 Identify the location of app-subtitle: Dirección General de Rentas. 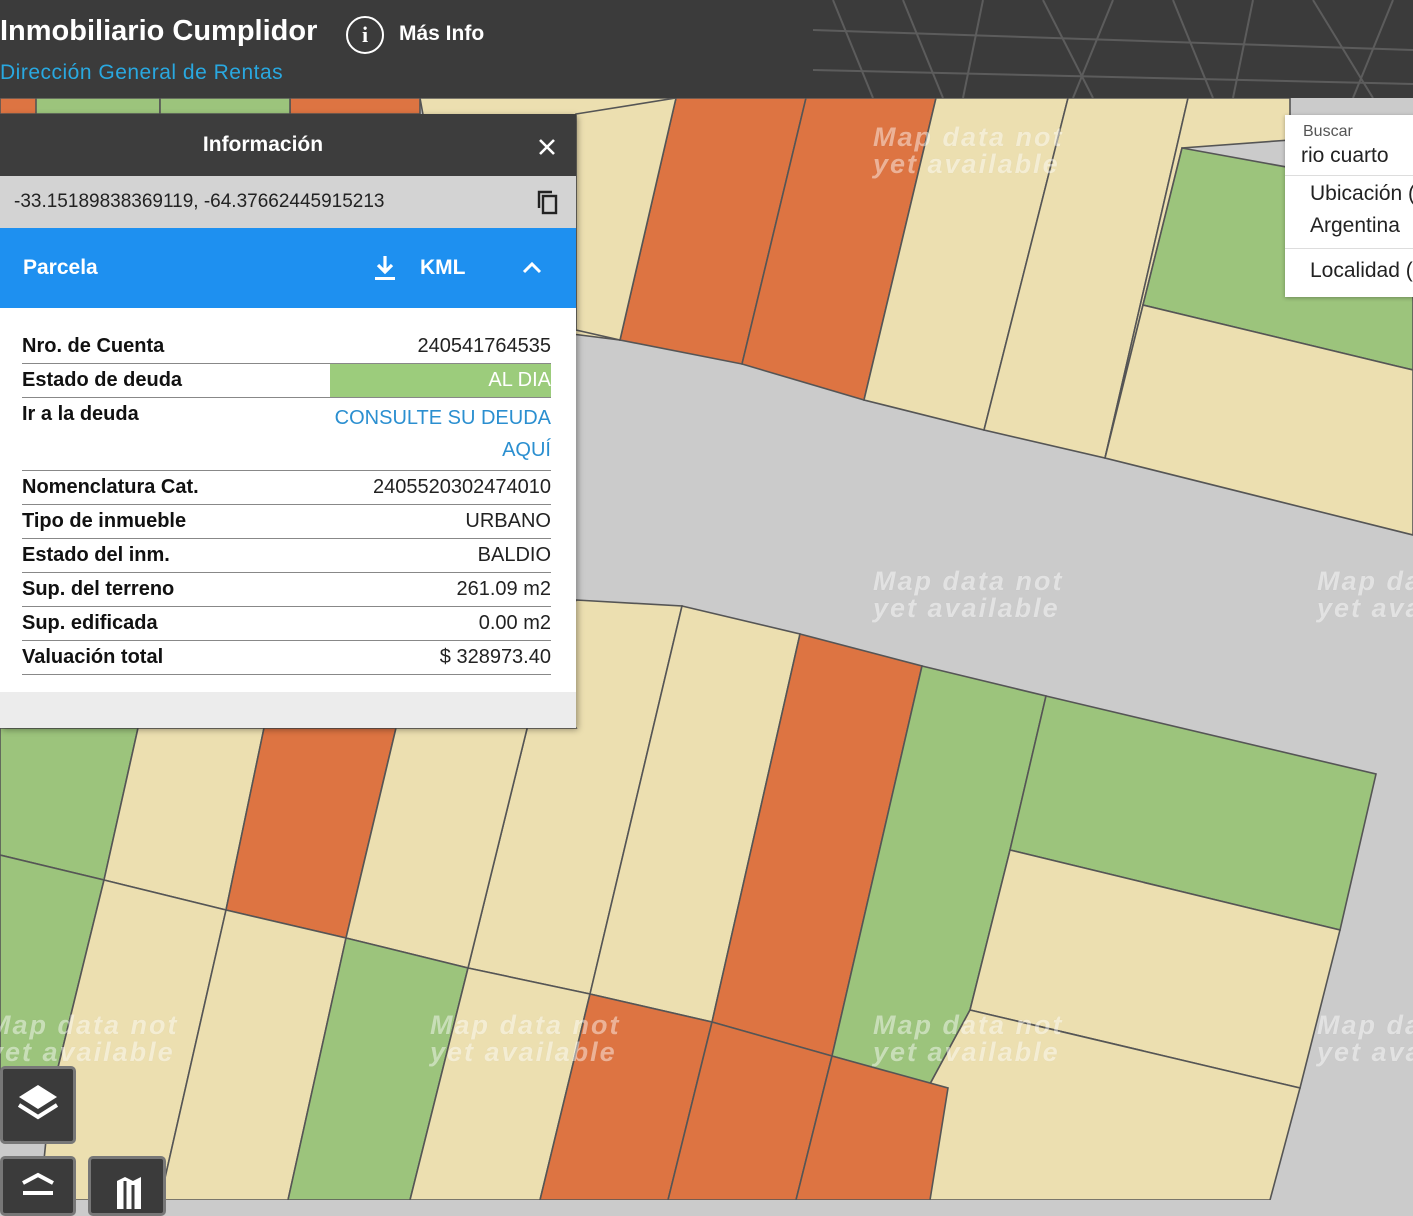
(142, 72).